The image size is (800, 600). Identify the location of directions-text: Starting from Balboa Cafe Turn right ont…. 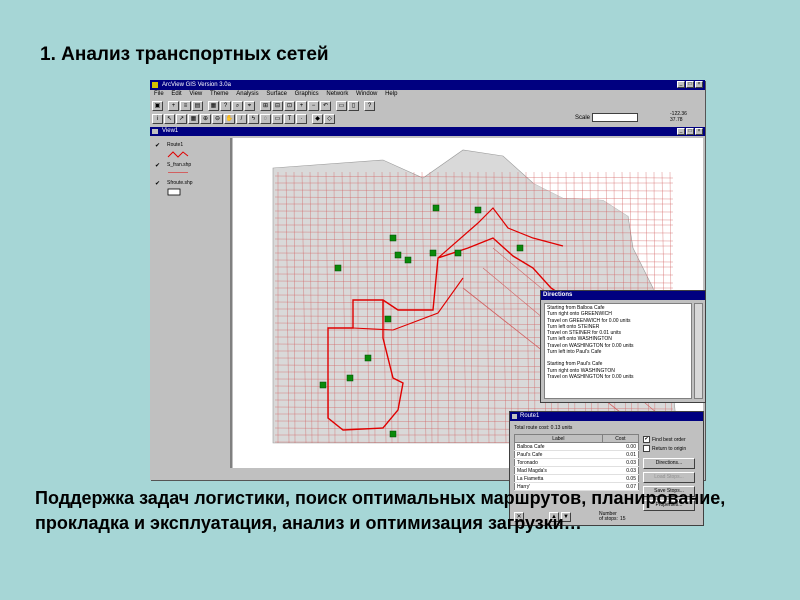
(618, 351).